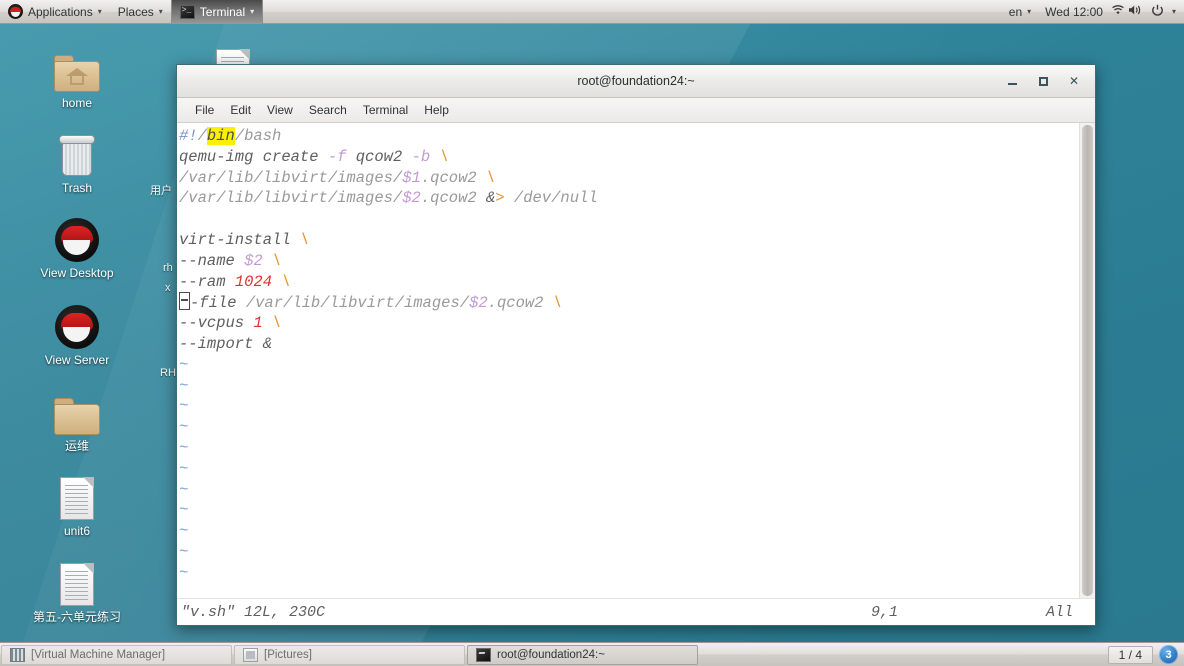 This screenshot has height=666, width=1184. What do you see at coordinates (55, 12) in the screenshot?
I see `applications-menu: Applications ▾` at bounding box center [55, 12].